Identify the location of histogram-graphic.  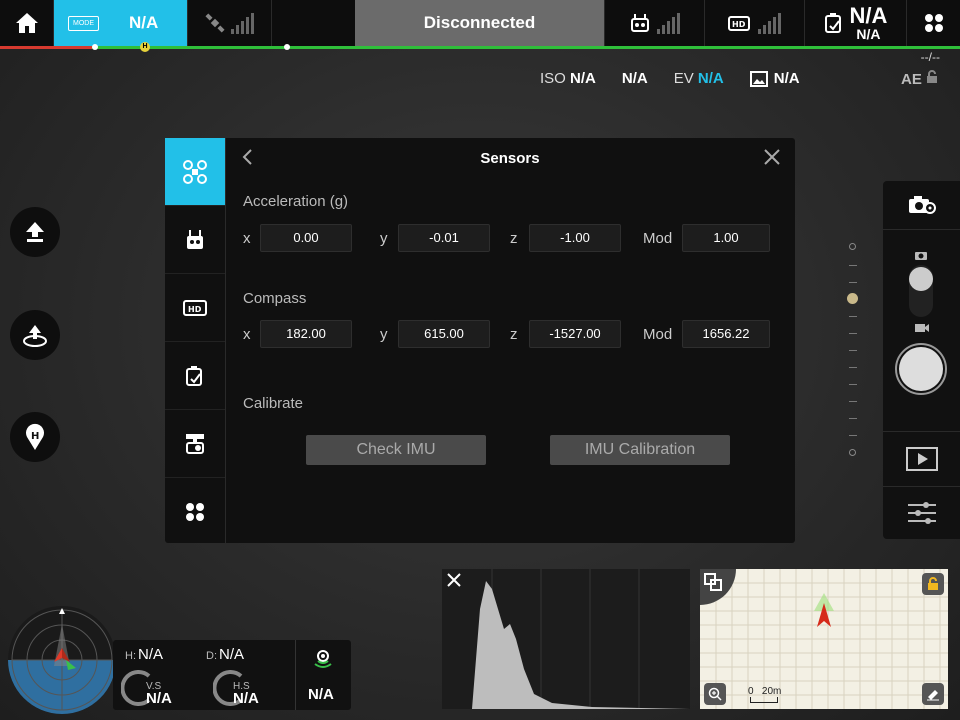
(581, 639).